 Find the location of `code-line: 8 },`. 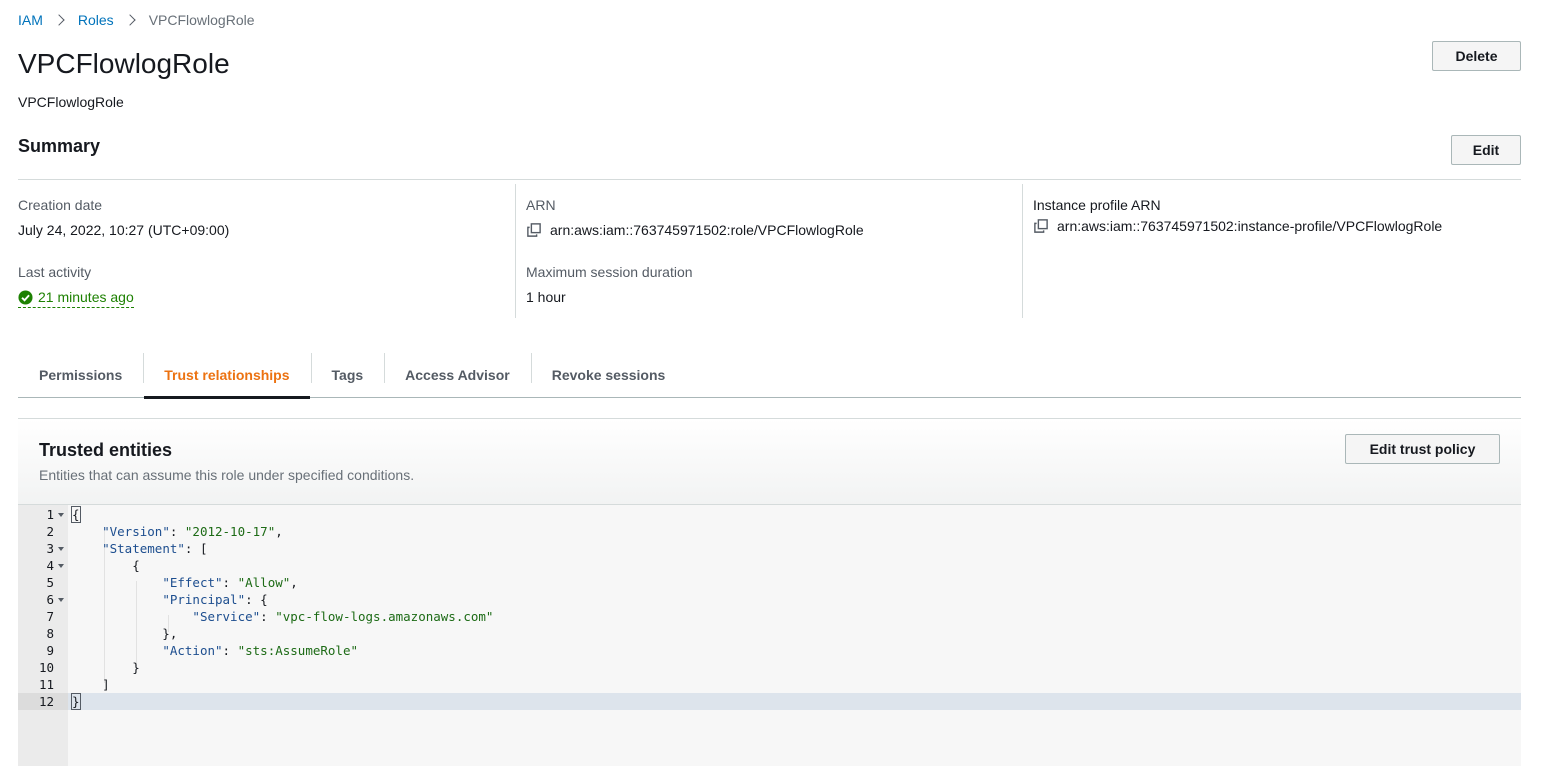

code-line: 8 }, is located at coordinates (769, 633).